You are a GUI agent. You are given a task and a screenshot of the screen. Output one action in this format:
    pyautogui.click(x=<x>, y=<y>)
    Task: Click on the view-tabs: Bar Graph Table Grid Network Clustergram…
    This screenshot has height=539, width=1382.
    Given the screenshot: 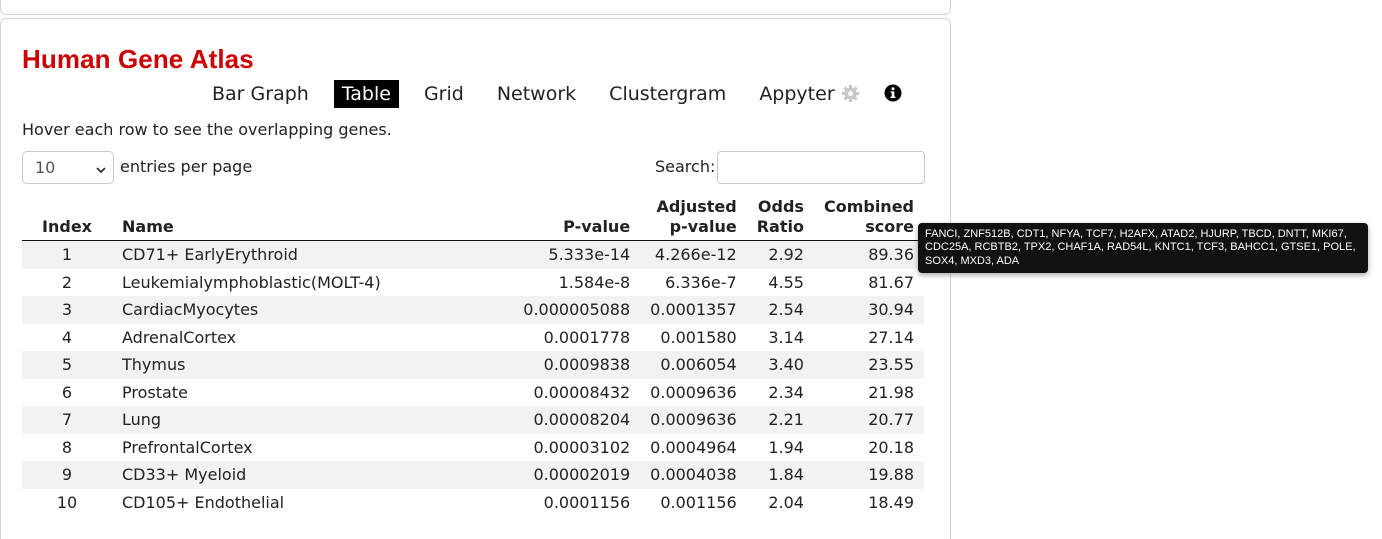 What is the action you would take?
    pyautogui.click(x=532, y=94)
    